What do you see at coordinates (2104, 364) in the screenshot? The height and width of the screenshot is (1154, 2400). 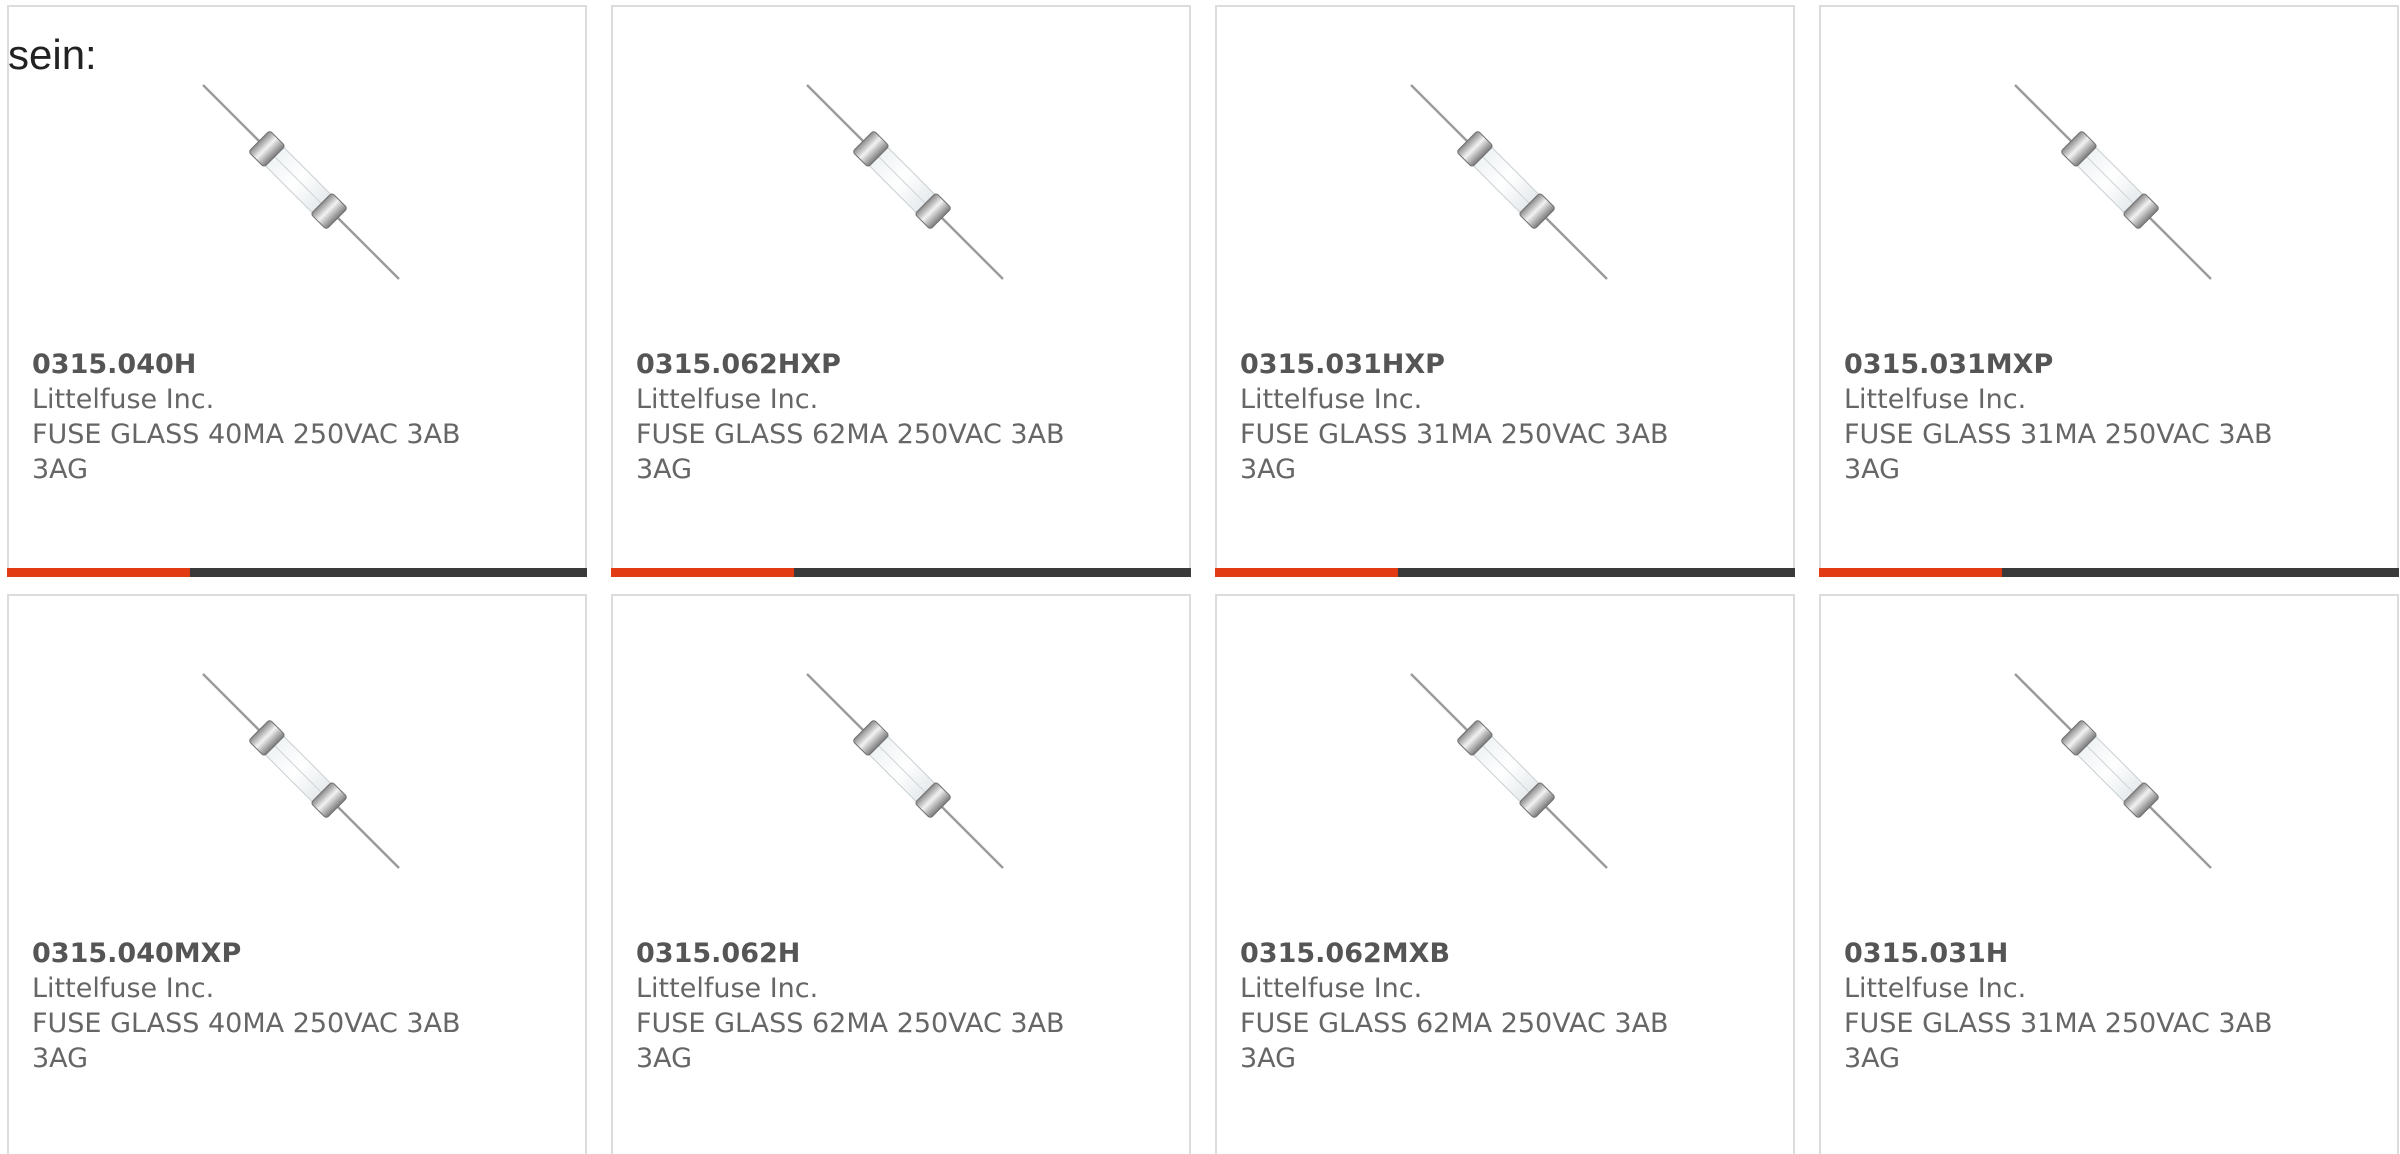 I see `part-number-link: 0315.031MXP` at bounding box center [2104, 364].